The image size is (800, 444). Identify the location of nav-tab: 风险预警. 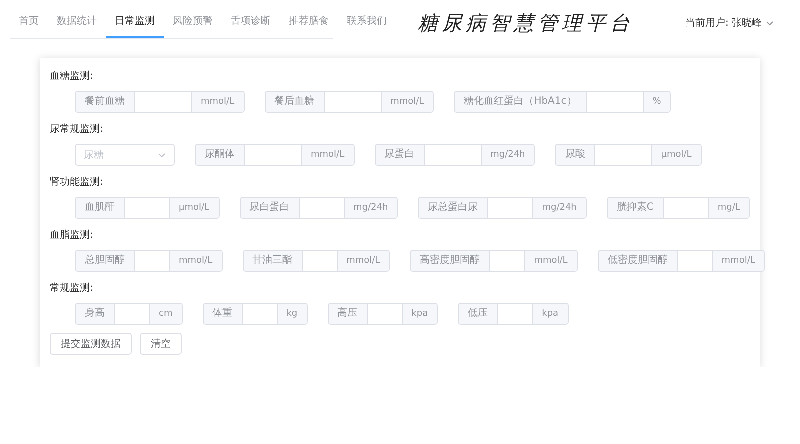
(193, 24).